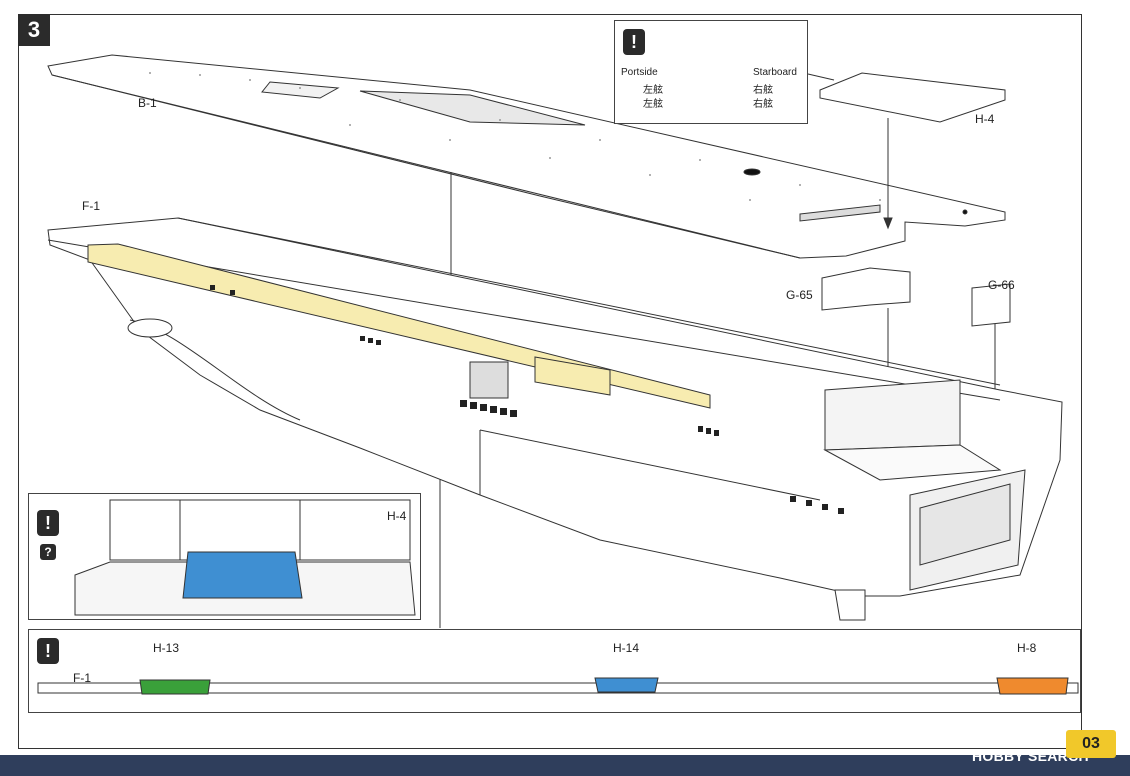 The width and height of the screenshot is (1130, 776). What do you see at coordinates (82, 678) in the screenshot?
I see `strip-label-f1: F-1` at bounding box center [82, 678].